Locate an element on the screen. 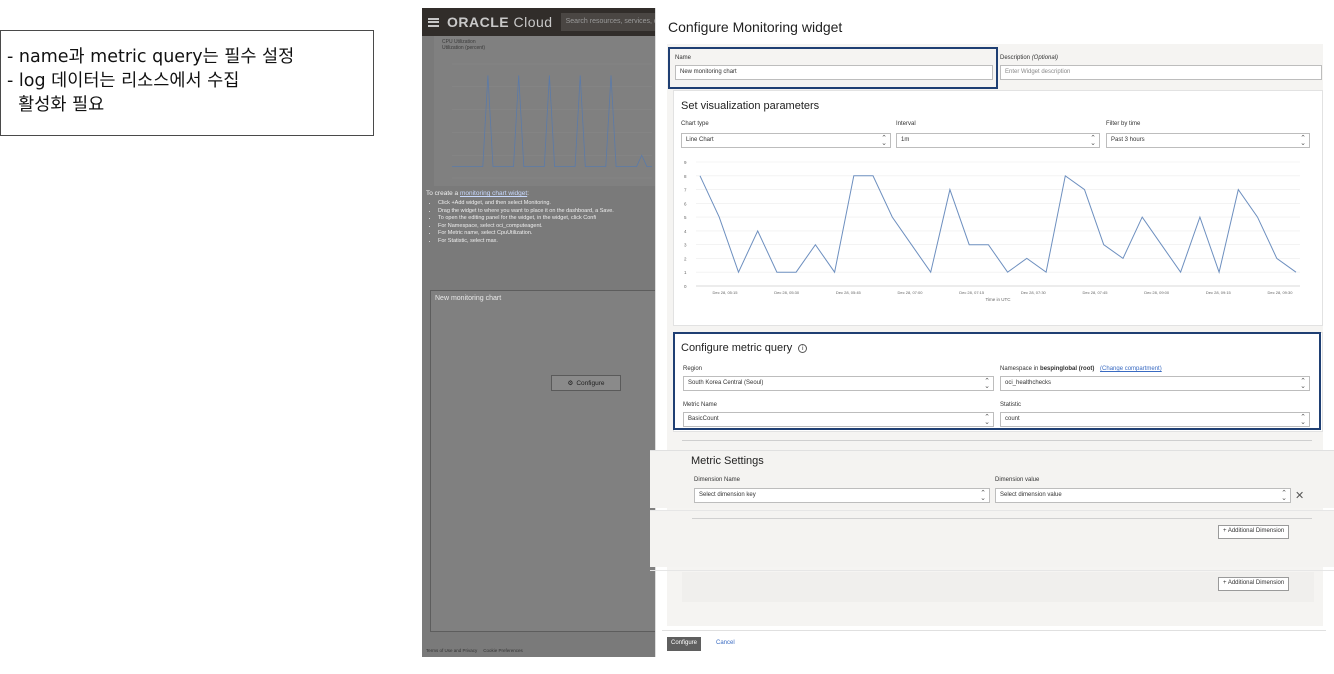 This screenshot has height=674, width=1334. widget-configure-label: Configure is located at coordinates (590, 383).